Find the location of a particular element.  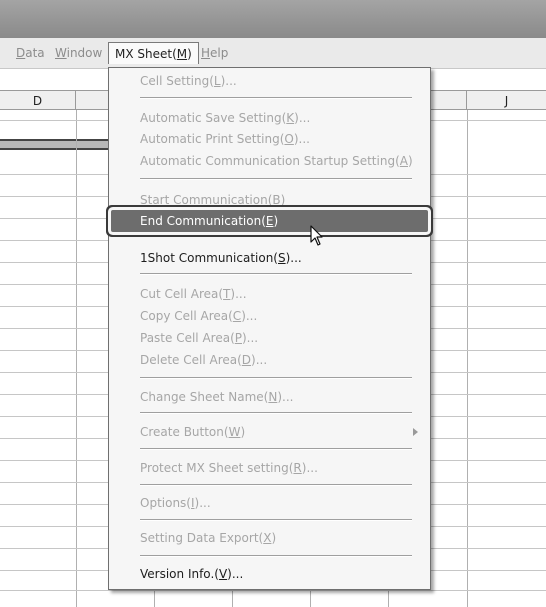

version-accel: V is located at coordinates (223, 574).